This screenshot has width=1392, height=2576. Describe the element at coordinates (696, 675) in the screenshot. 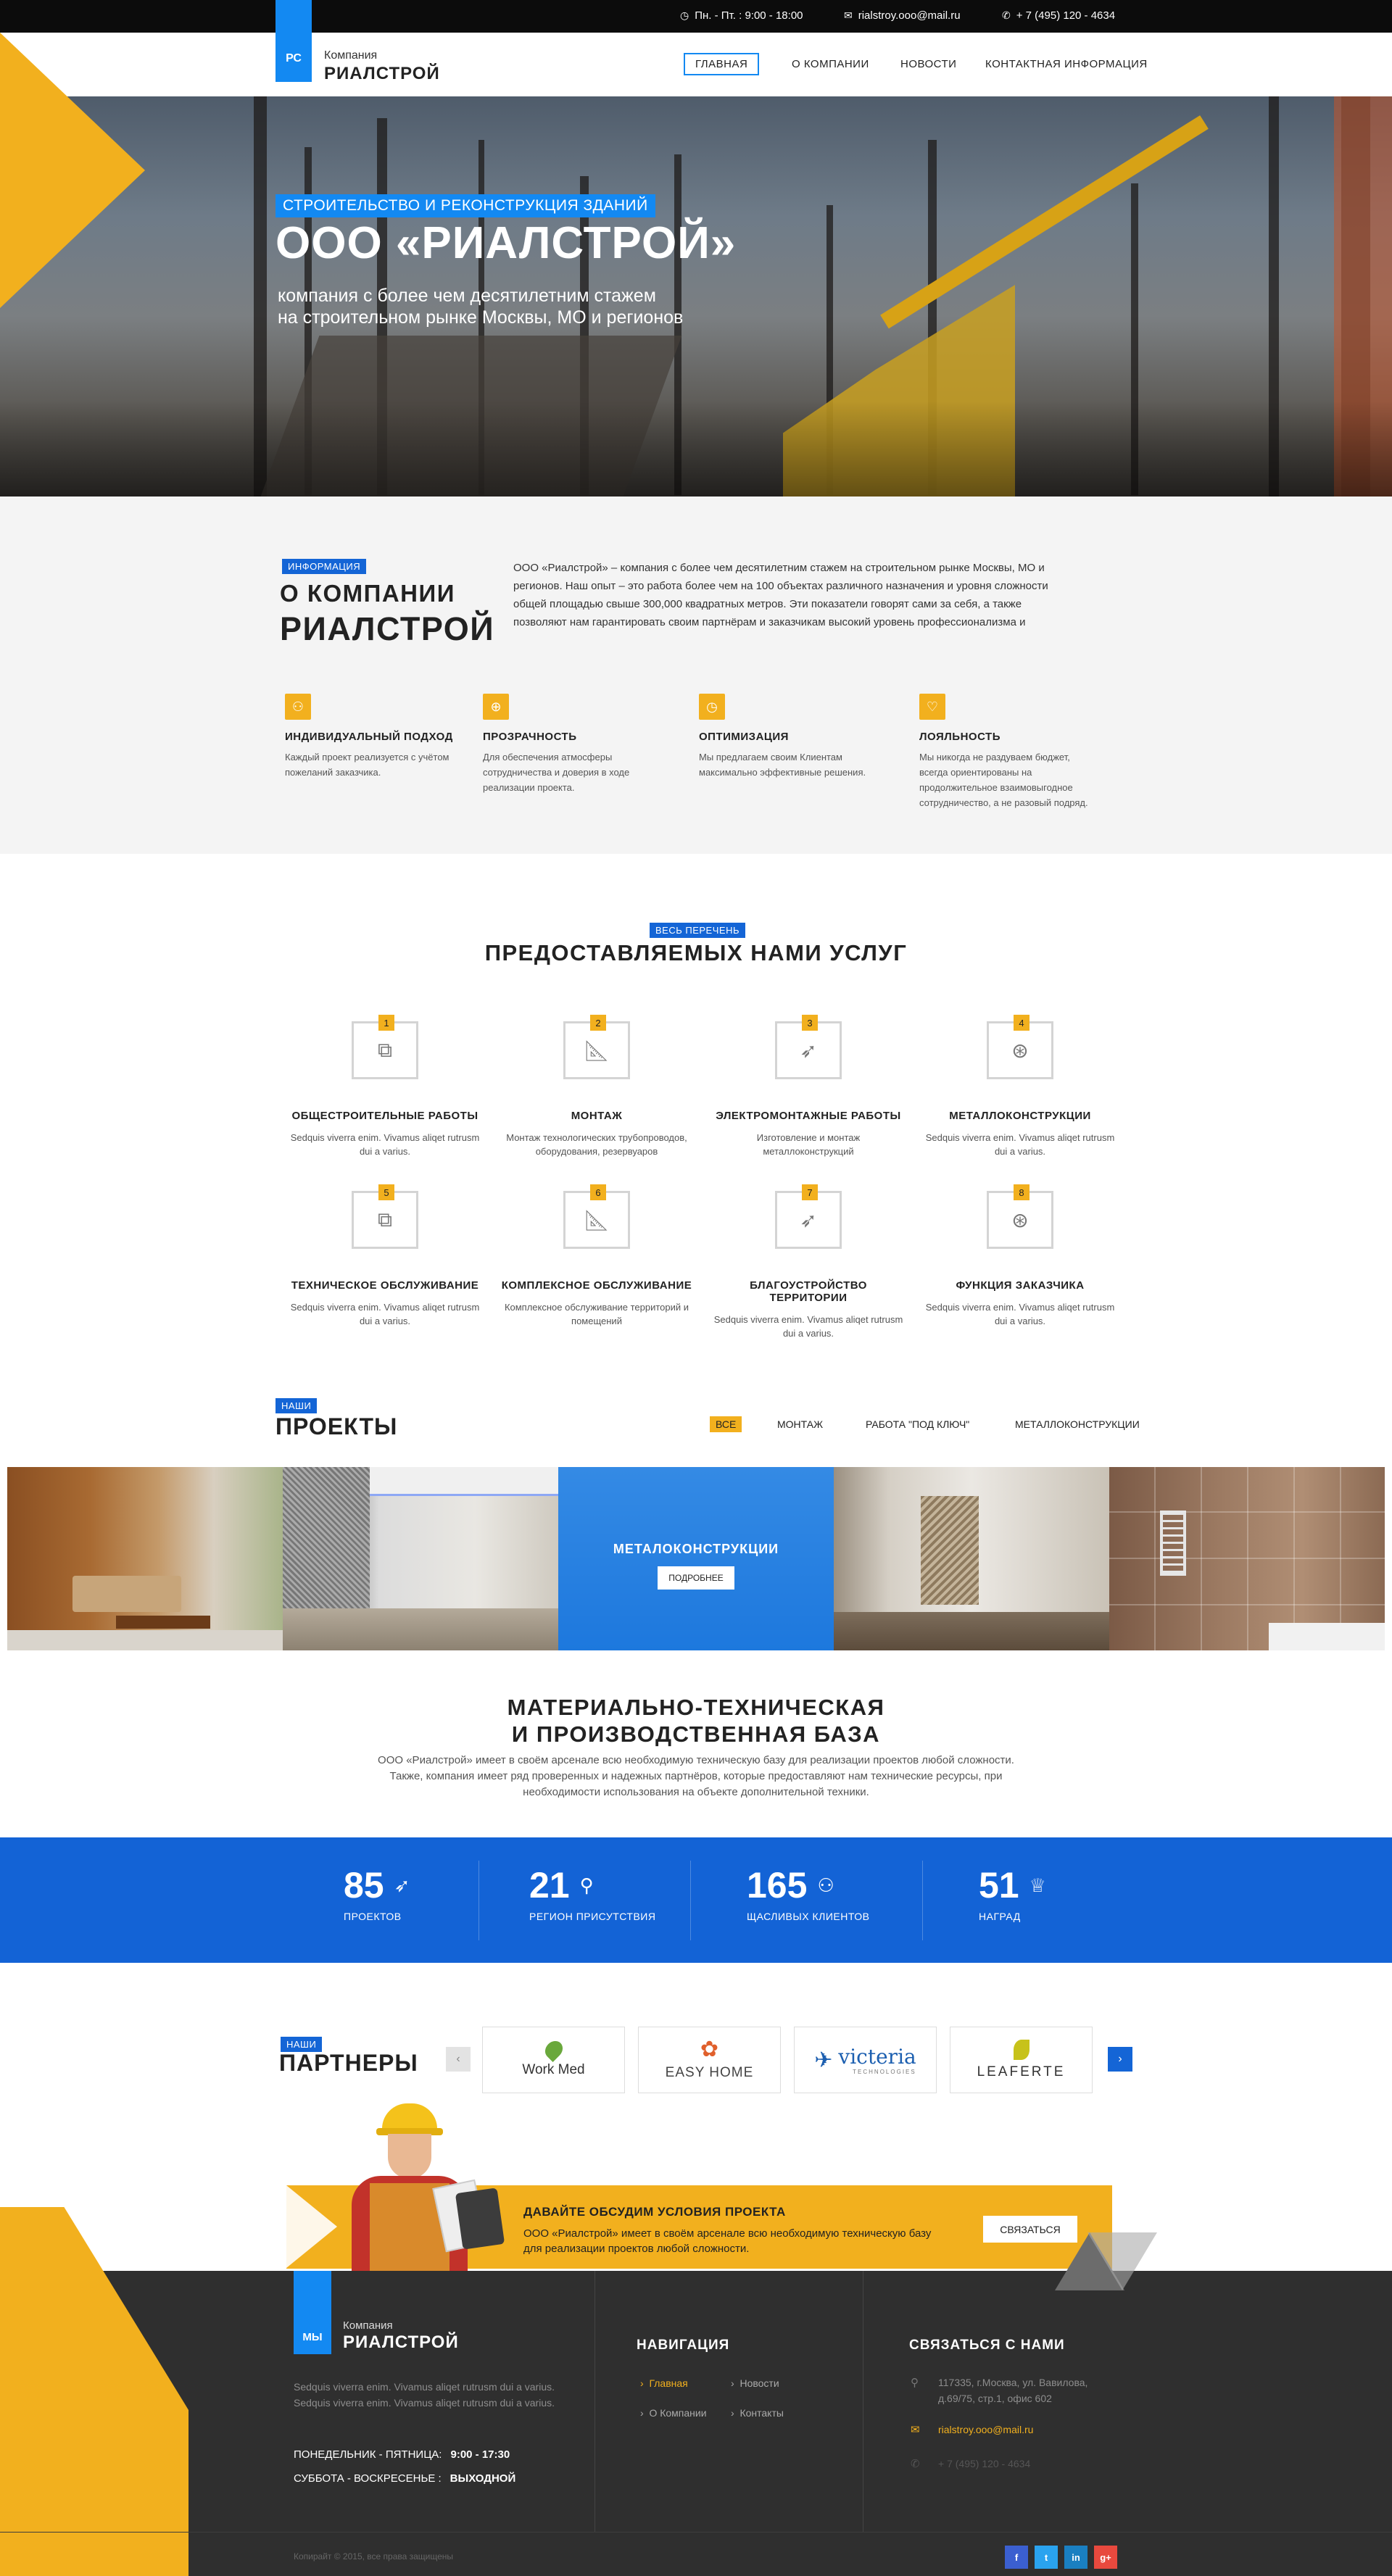

I see `about-section` at that location.